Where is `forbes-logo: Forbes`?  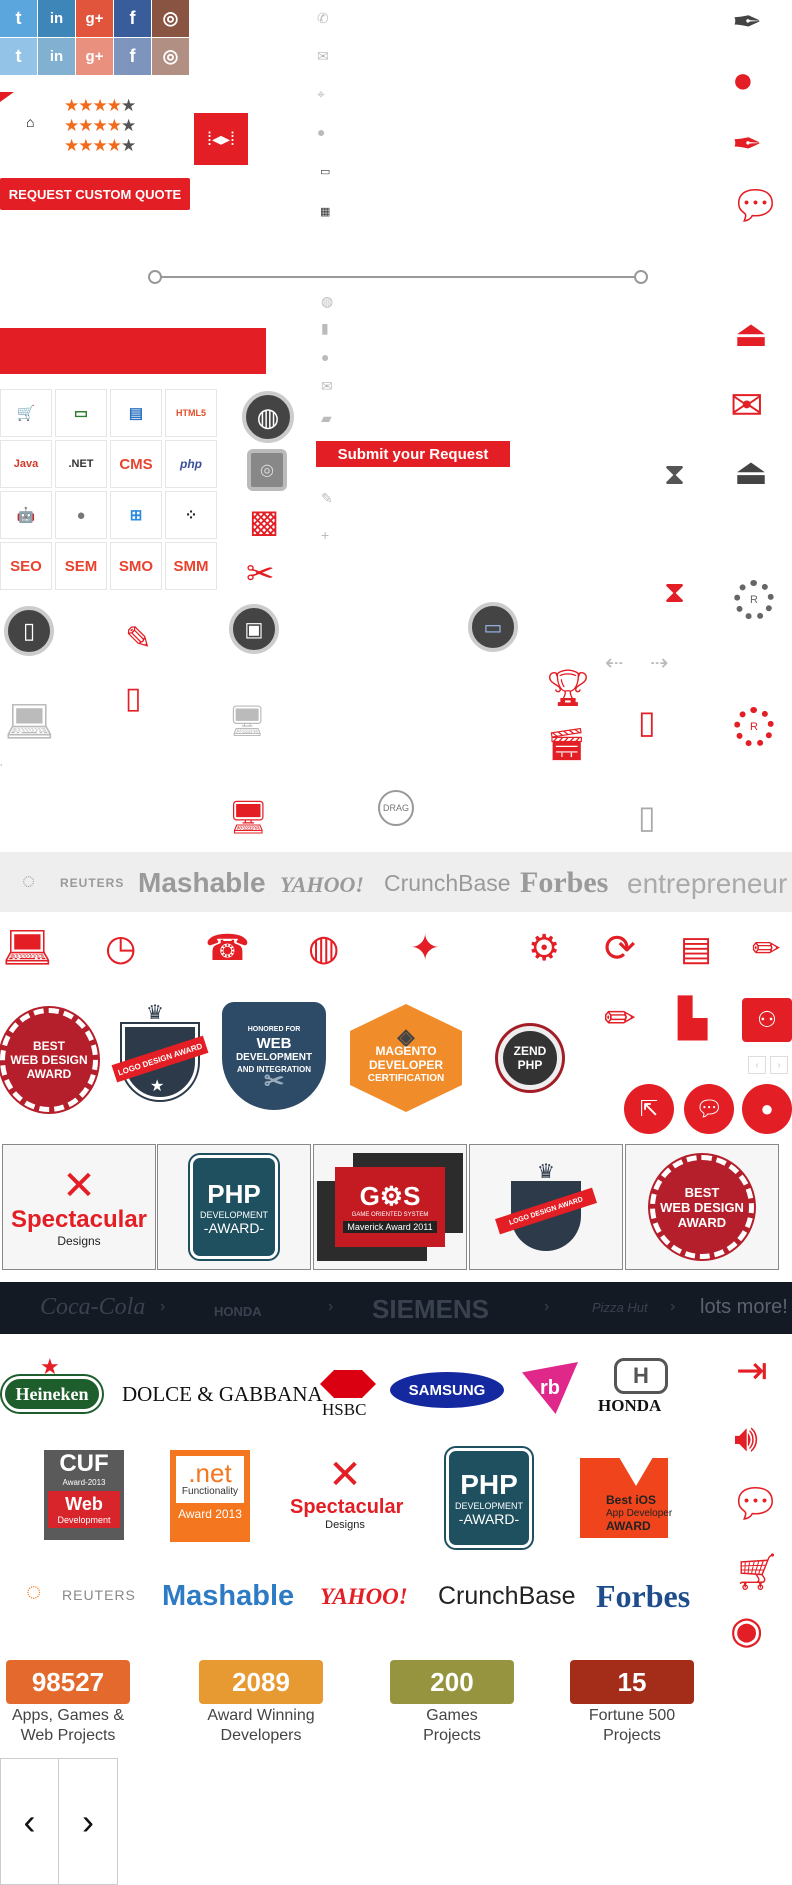 forbes-logo: Forbes is located at coordinates (564, 882).